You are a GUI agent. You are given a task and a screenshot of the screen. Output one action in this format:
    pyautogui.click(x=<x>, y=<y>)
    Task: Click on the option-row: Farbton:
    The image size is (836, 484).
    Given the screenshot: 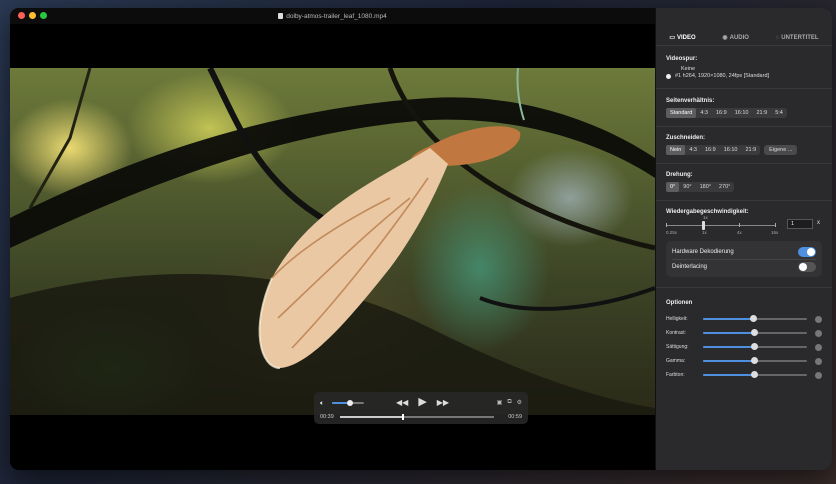 What is the action you would take?
    pyautogui.click(x=744, y=375)
    